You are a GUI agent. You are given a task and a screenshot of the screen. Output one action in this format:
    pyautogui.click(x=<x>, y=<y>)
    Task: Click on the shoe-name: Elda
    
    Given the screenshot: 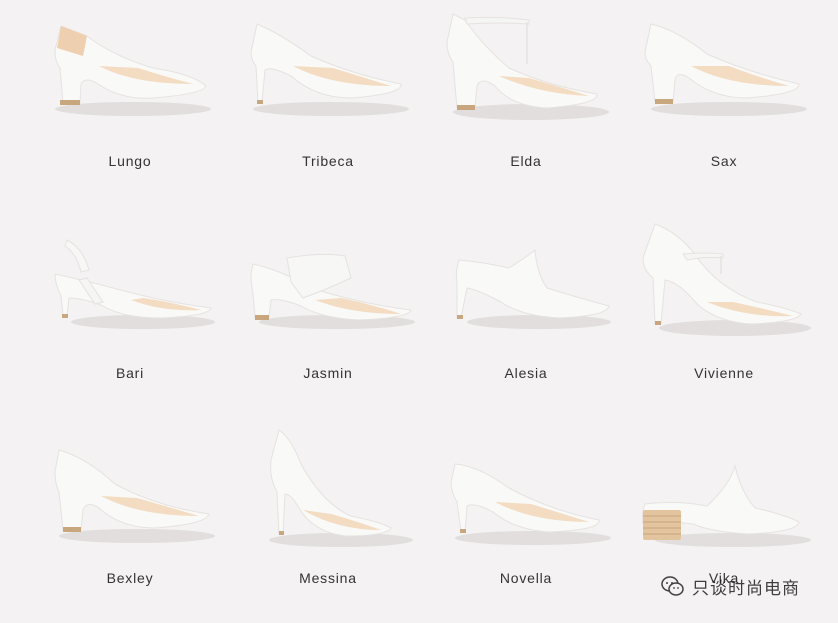 What is the action you would take?
    pyautogui.click(x=526, y=161)
    